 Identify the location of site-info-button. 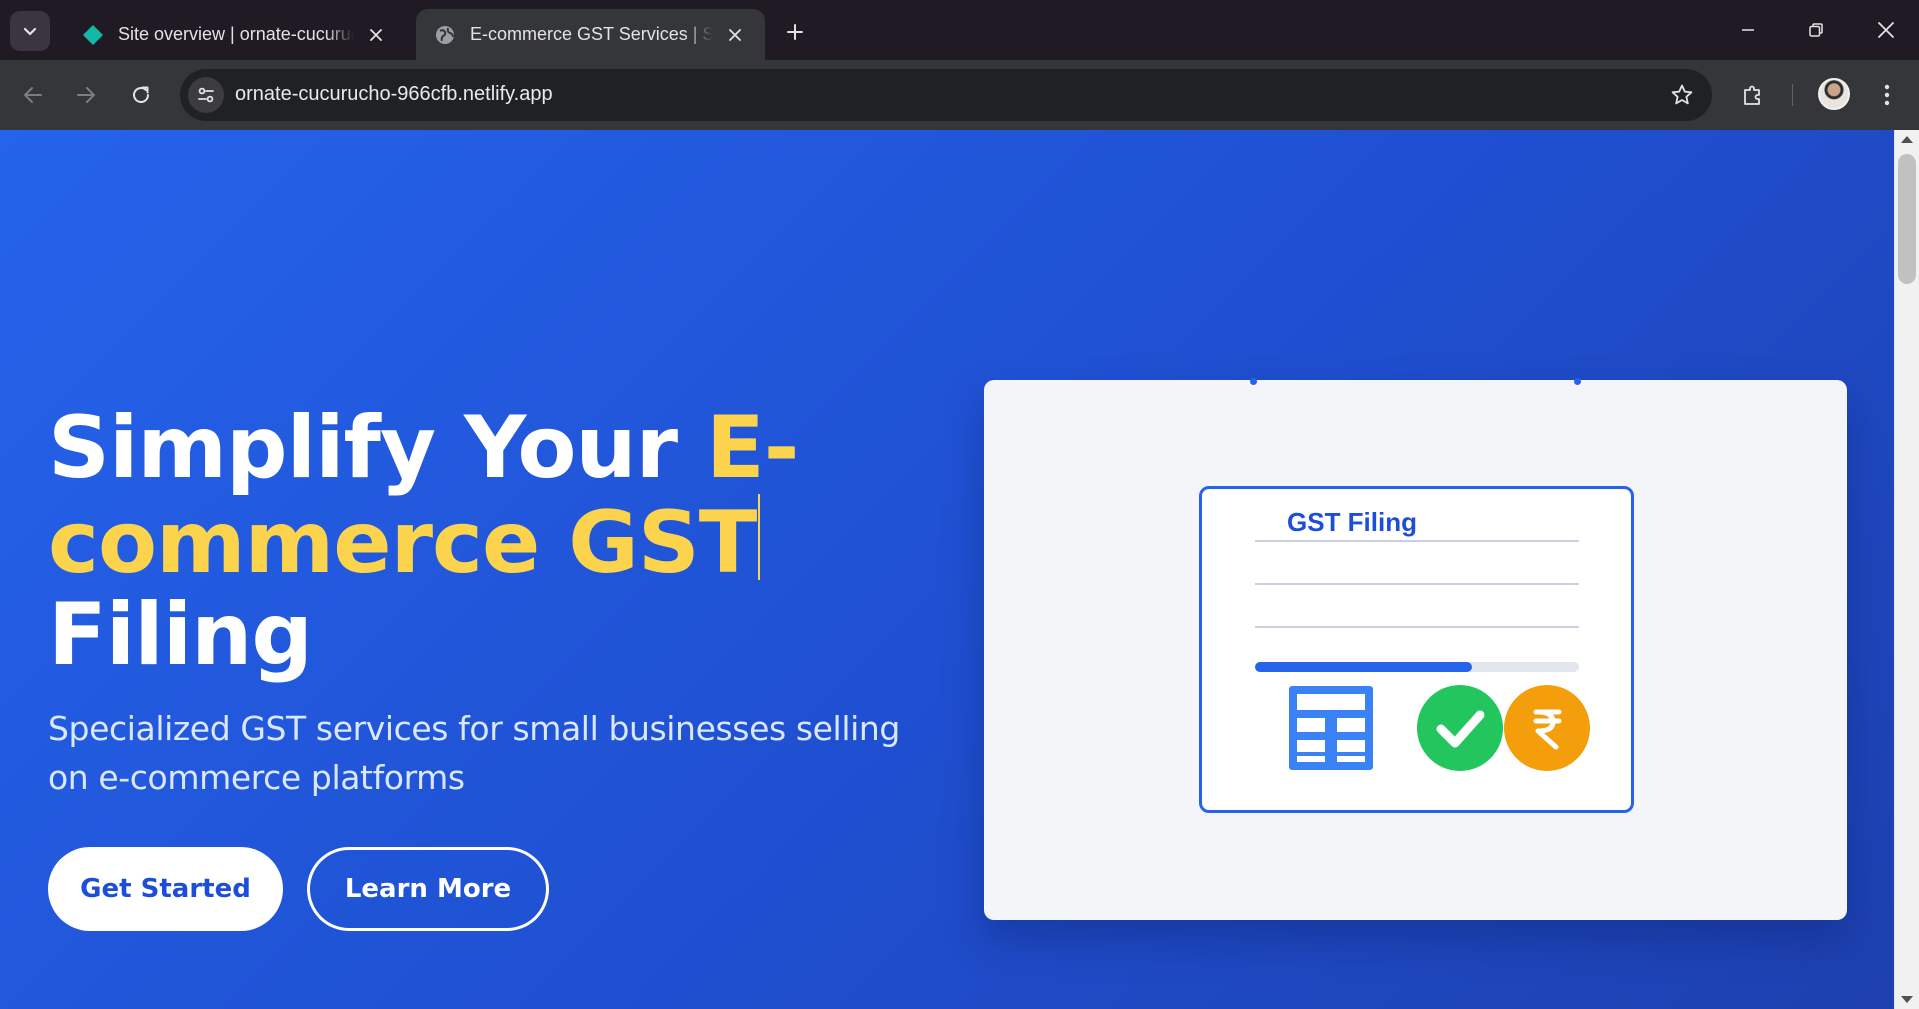
(206, 95).